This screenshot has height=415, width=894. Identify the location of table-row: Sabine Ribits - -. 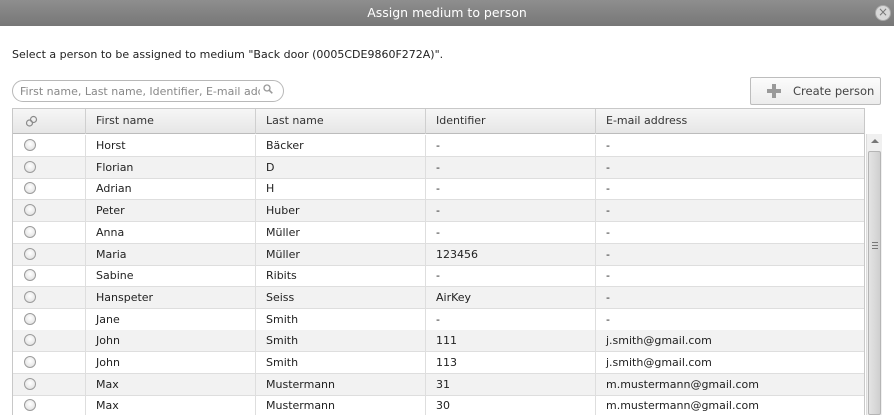
(438, 276).